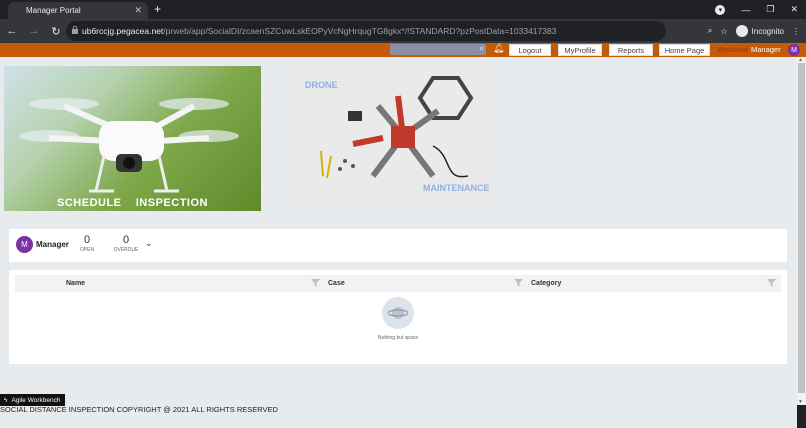  I want to click on incognito-indicator: Incognito, so click(759, 31).